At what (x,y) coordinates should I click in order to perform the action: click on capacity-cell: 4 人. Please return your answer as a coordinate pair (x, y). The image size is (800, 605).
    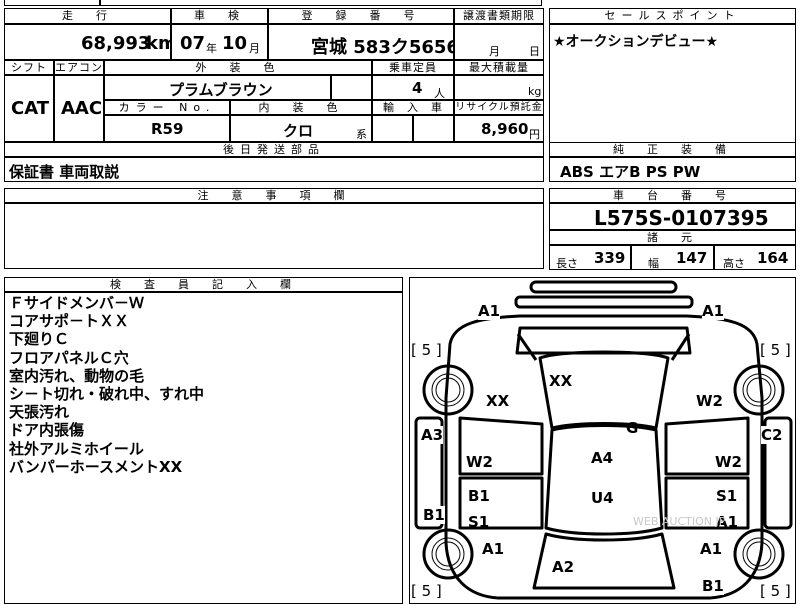
    Looking at the image, I should click on (413, 87).